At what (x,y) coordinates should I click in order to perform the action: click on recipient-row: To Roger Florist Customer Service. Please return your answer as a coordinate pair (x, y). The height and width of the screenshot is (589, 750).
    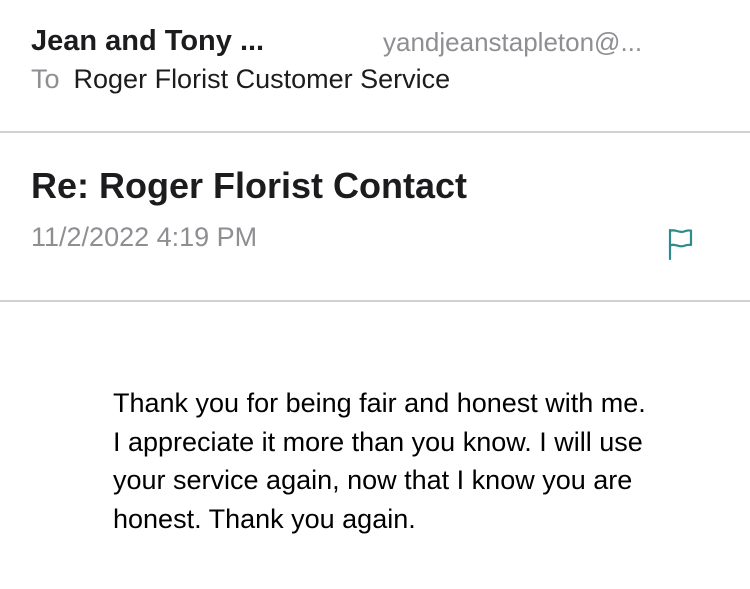
    Looking at the image, I should click on (240, 79).